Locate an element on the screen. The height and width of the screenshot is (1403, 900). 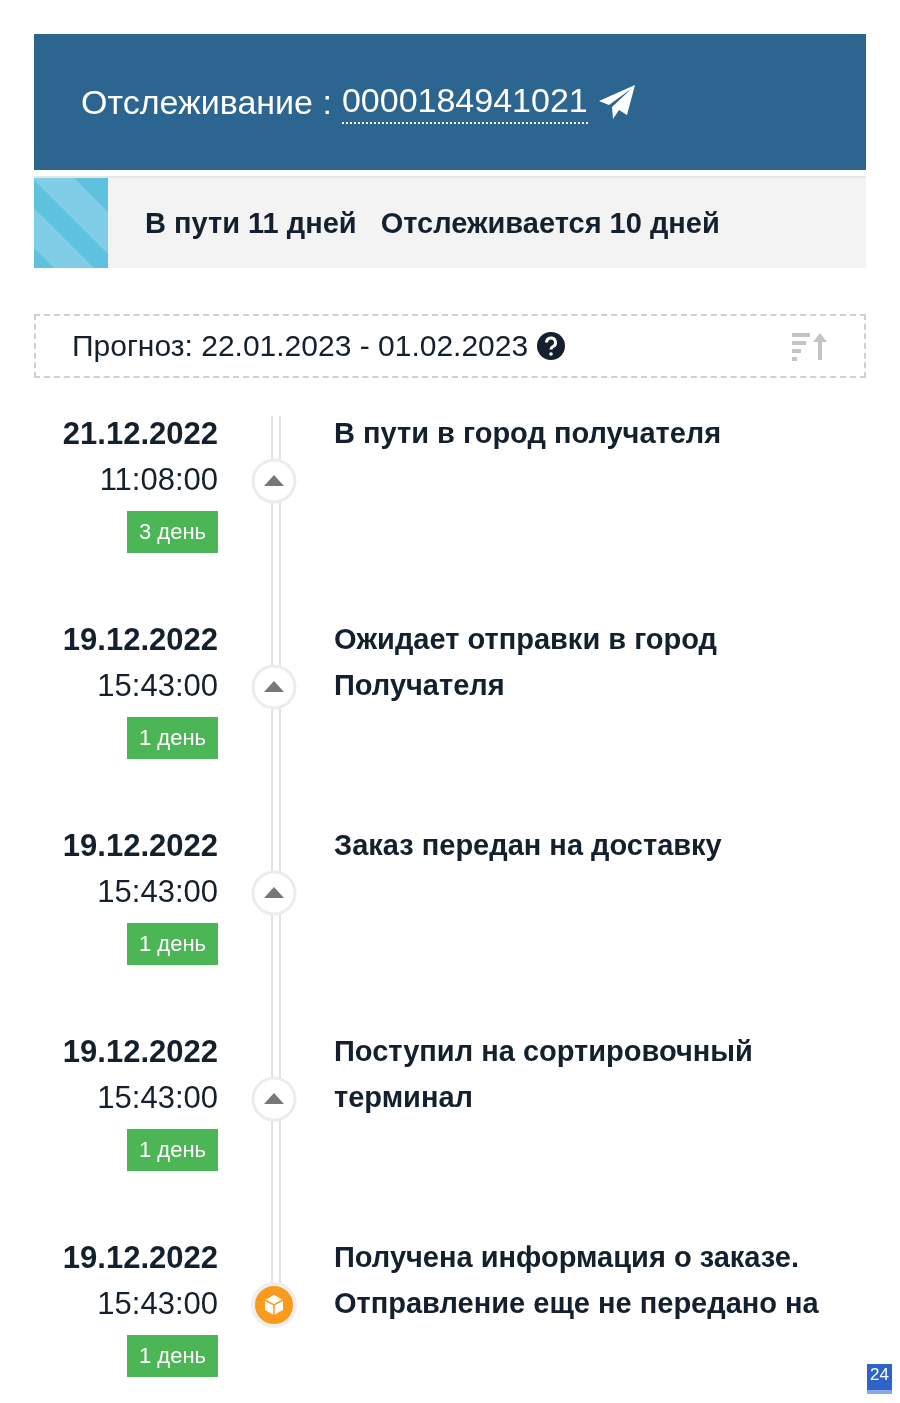
forecast-text: Прогноз: 22.01.2023 - 01.02.2023 is located at coordinates (300, 346).